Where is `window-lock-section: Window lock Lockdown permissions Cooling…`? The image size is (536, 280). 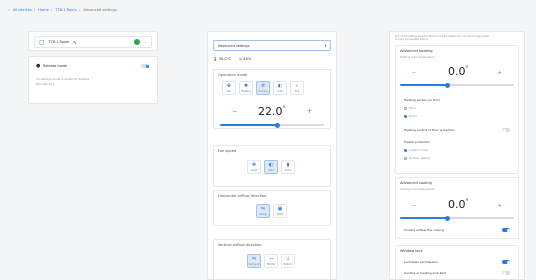
window-lock-section: Window lock Lockdown permissions Cooling… is located at coordinates (457, 262).